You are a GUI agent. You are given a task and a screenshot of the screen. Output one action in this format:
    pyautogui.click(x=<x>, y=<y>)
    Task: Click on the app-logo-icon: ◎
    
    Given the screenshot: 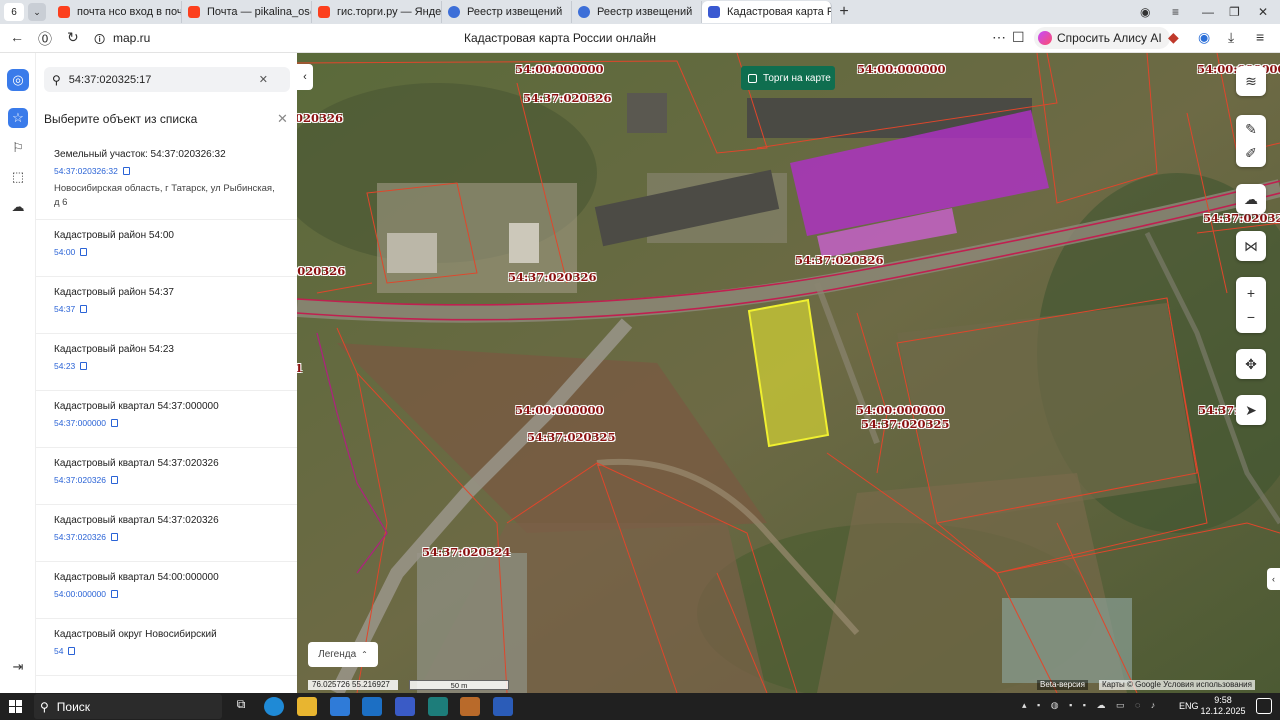 What is the action you would take?
    pyautogui.click(x=18, y=80)
    